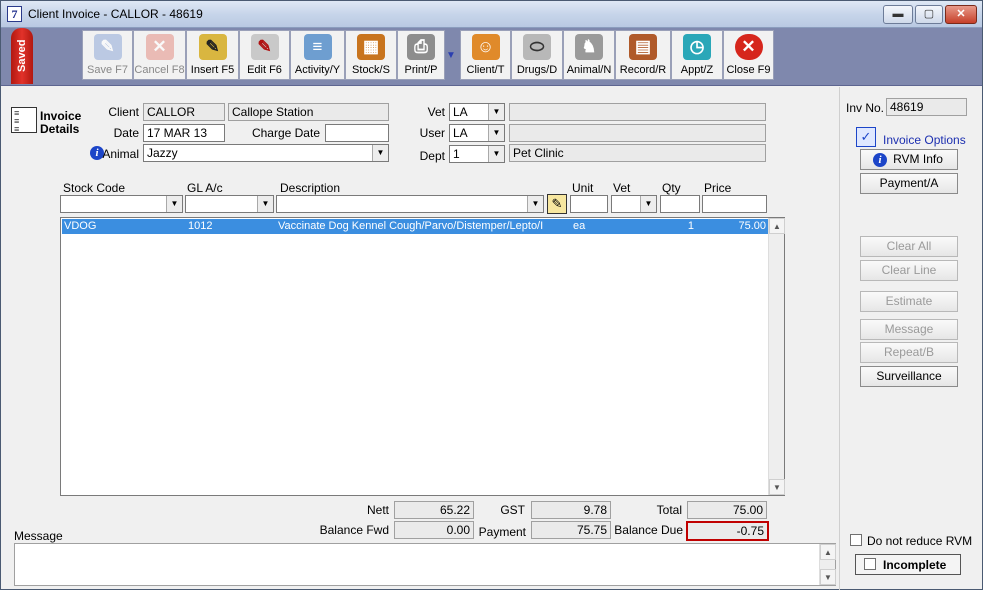  I want to click on gst-value: 9.78, so click(571, 510).